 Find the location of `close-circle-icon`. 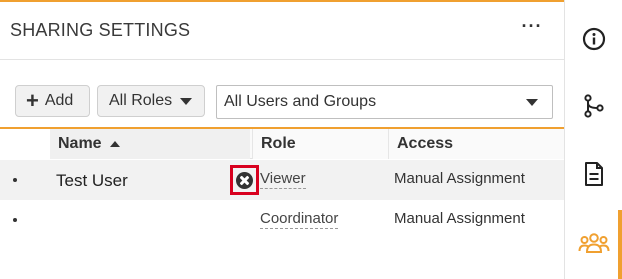

close-circle-icon is located at coordinates (244, 180).